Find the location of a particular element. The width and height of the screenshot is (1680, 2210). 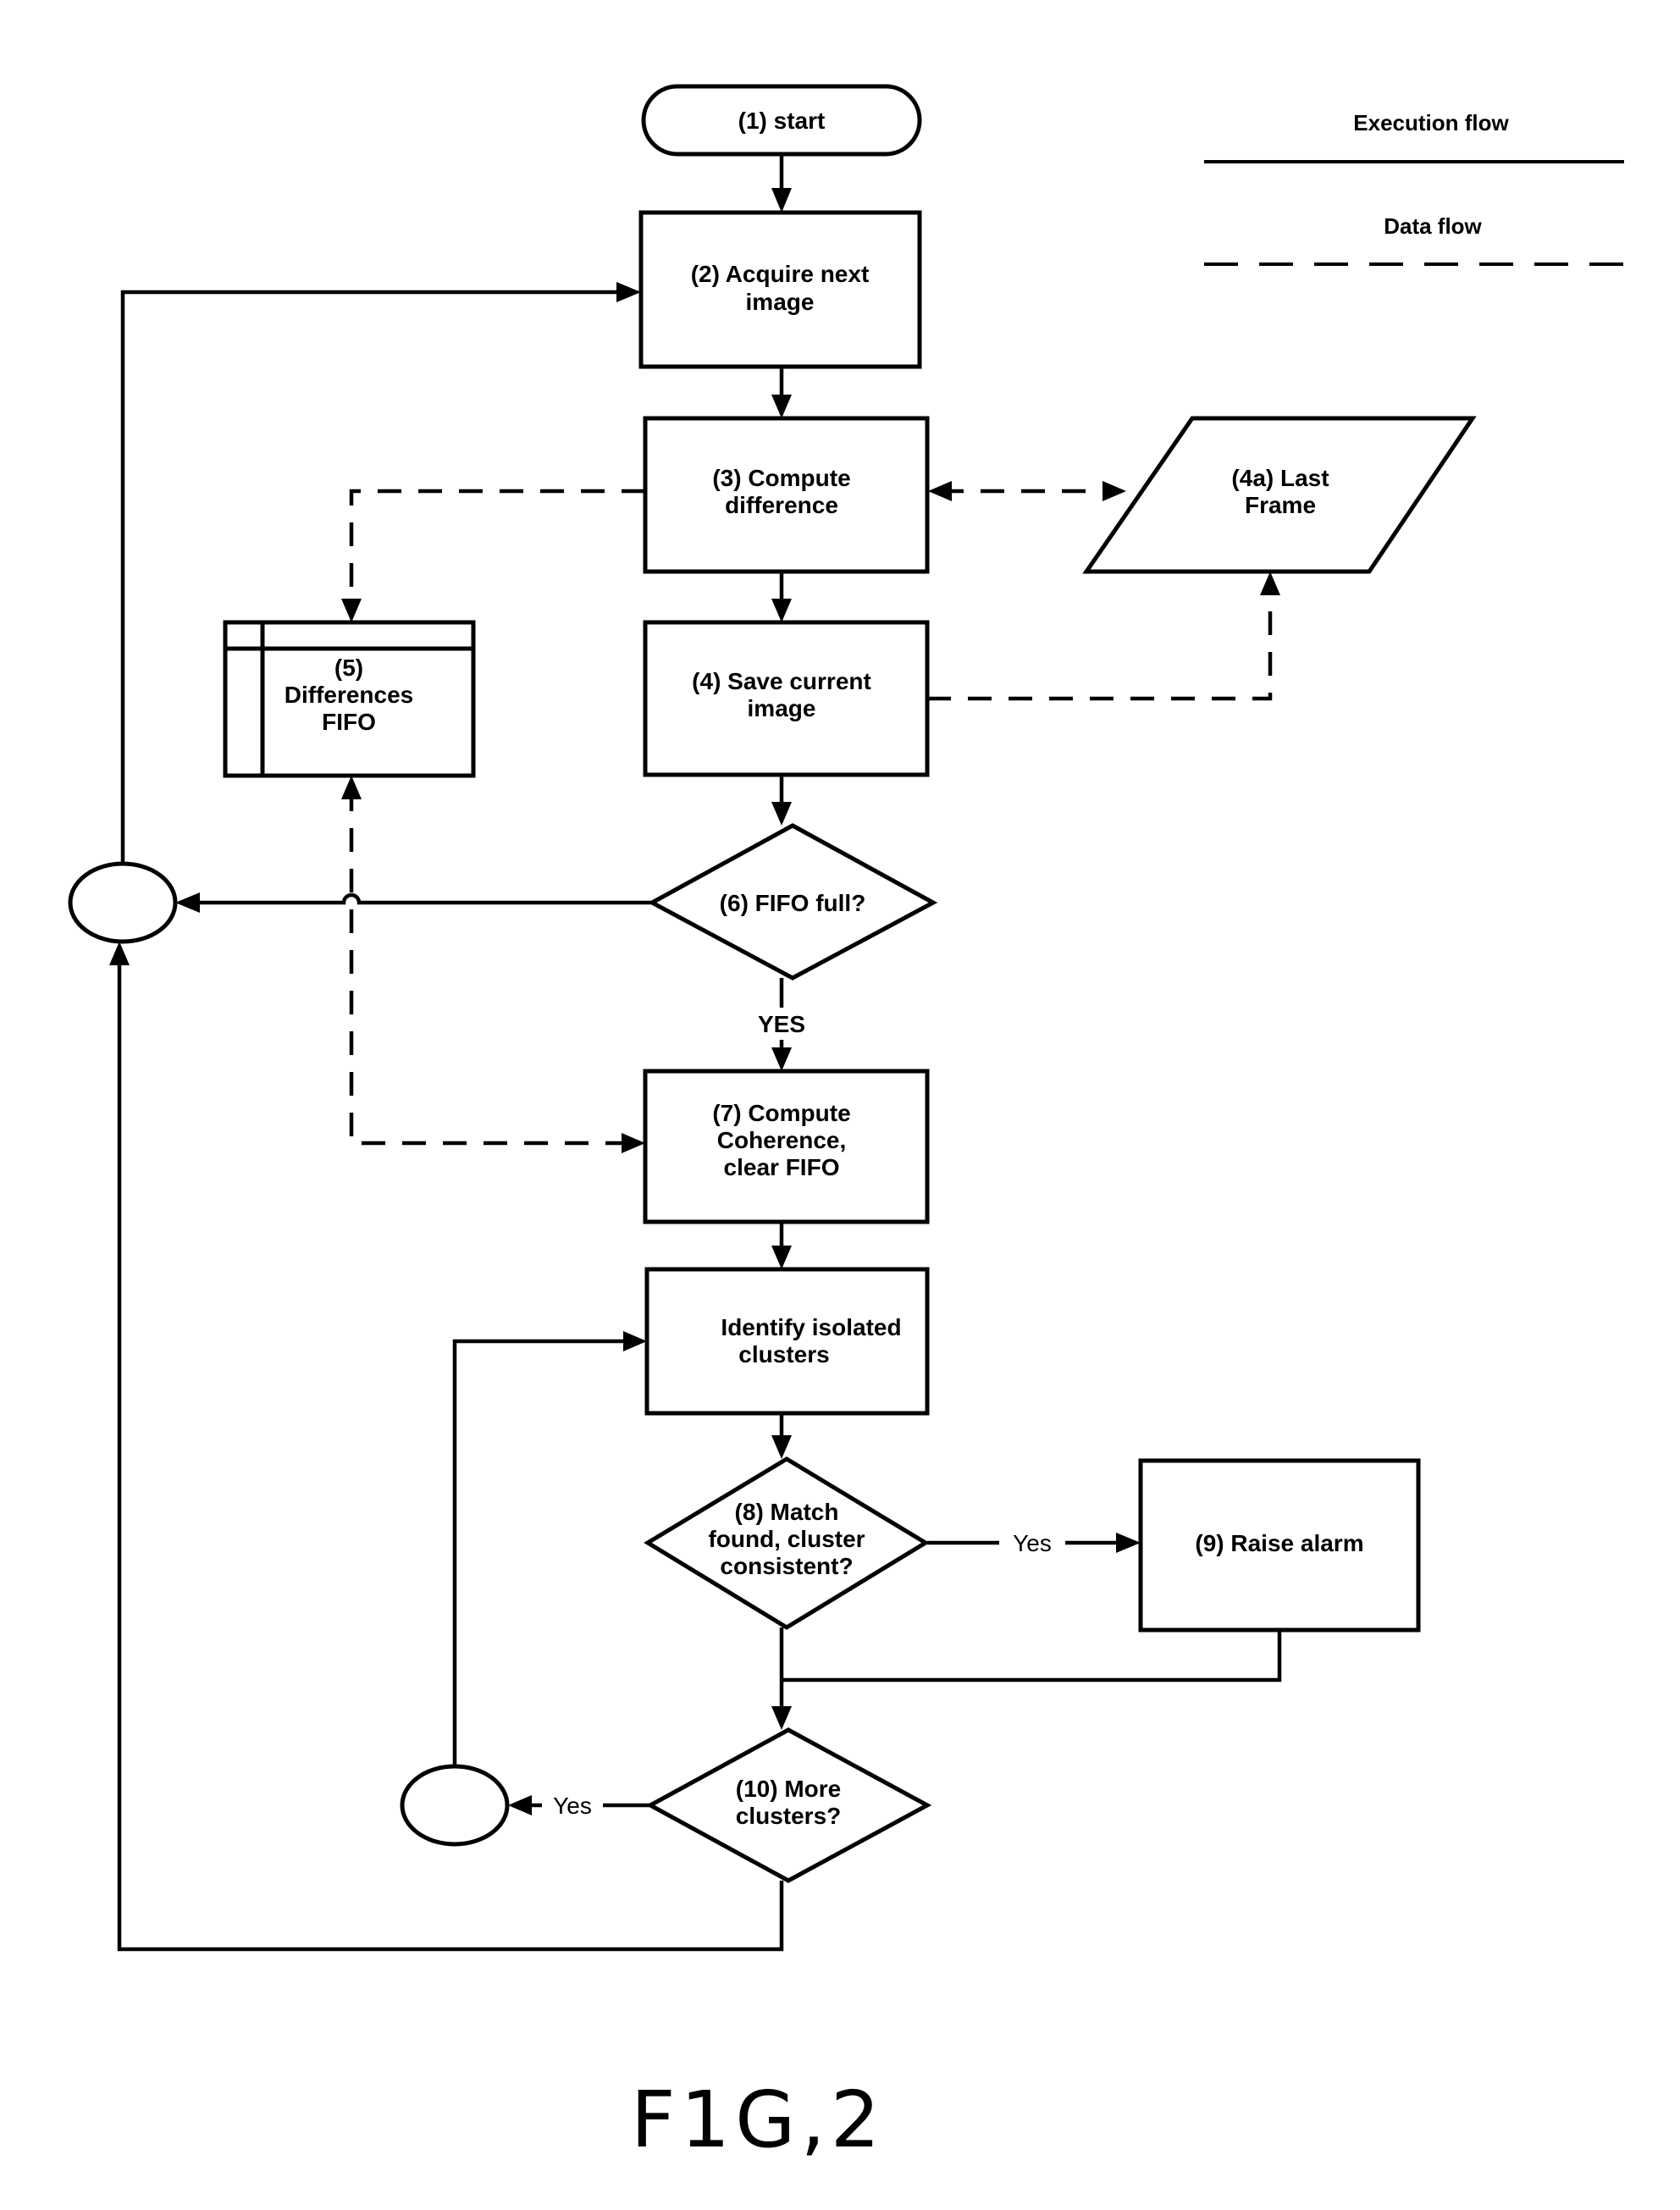

edge-alarm-join is located at coordinates (1032, 1656).